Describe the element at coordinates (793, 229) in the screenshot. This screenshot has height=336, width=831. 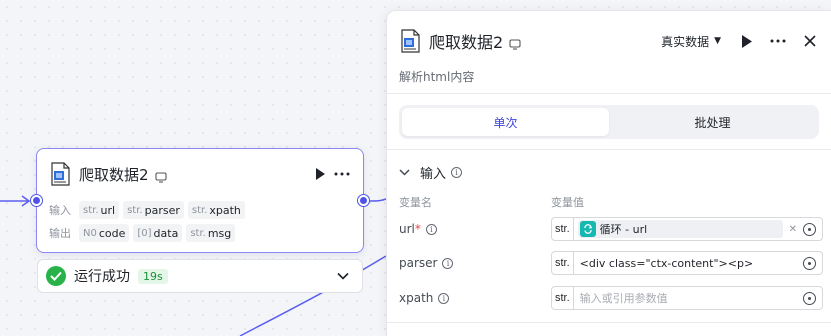
I see `clear-icon: ✕` at that location.